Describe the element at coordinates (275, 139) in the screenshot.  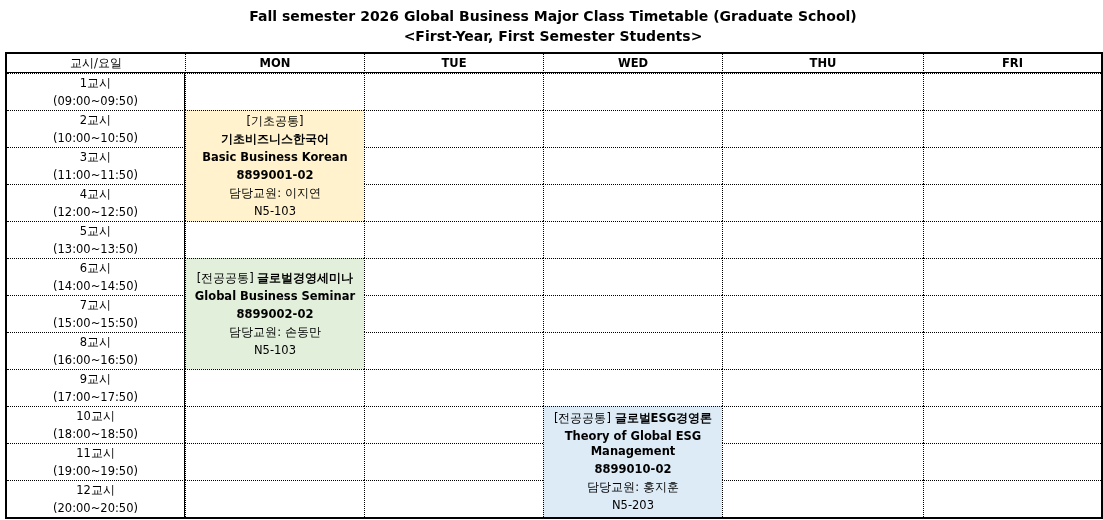
I see `course-text: 기초비즈니스한국어` at that location.